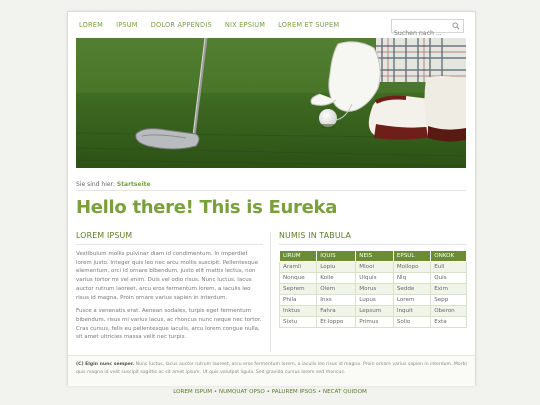 The image size is (540, 405). Describe the element at coordinates (412, 256) in the screenshot. I see `table-header-cell: EPSUL` at that location.